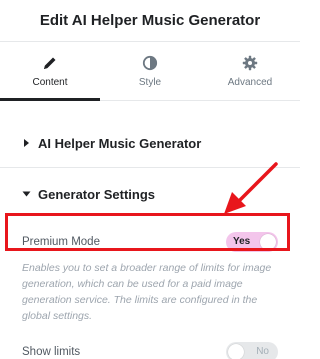 This screenshot has width=320, height=359. Describe the element at coordinates (251, 188) in the screenshot. I see `annotation-arrow-icon` at that location.